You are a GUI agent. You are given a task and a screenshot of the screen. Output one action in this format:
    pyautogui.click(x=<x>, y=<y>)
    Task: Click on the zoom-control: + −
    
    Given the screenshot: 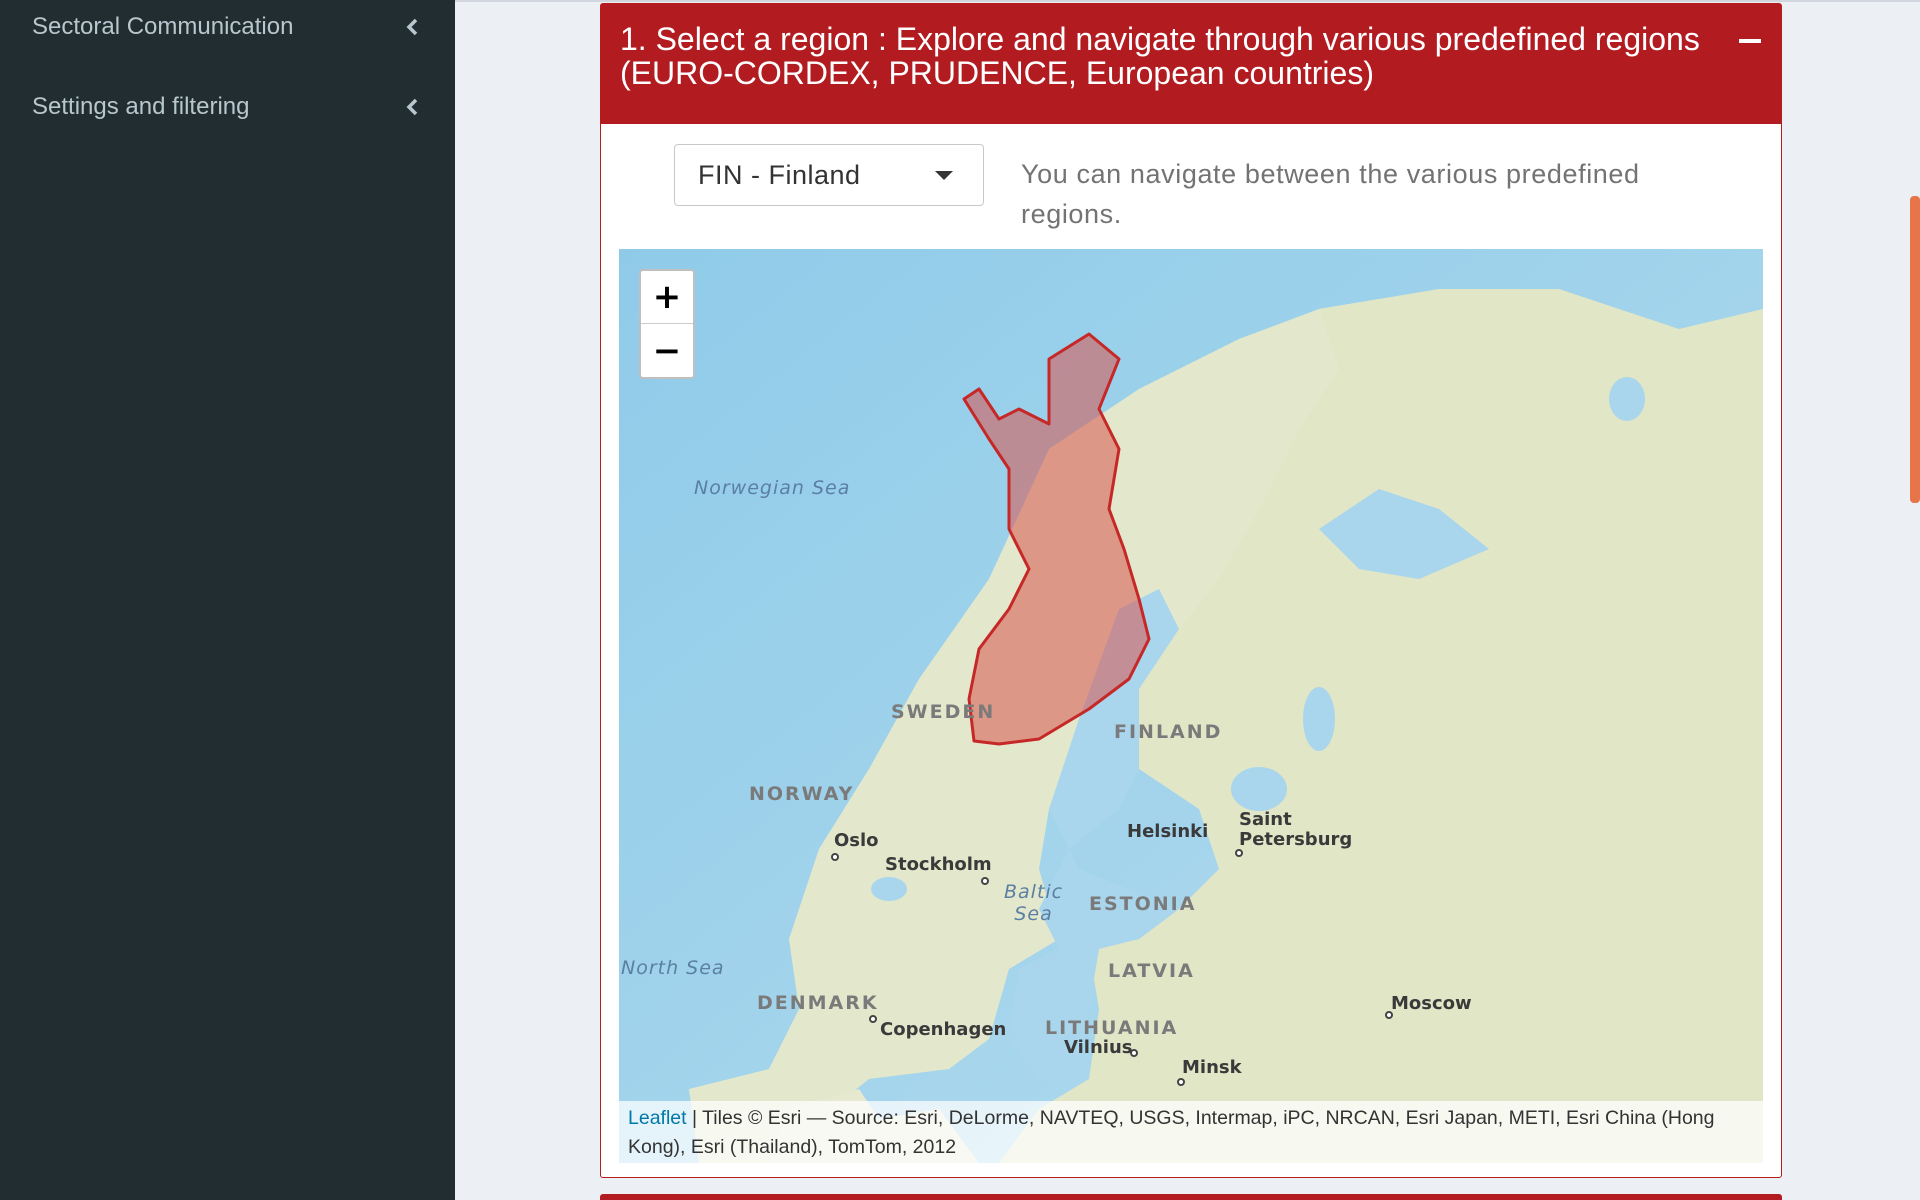 What is the action you would take?
    pyautogui.click(x=667, y=324)
    